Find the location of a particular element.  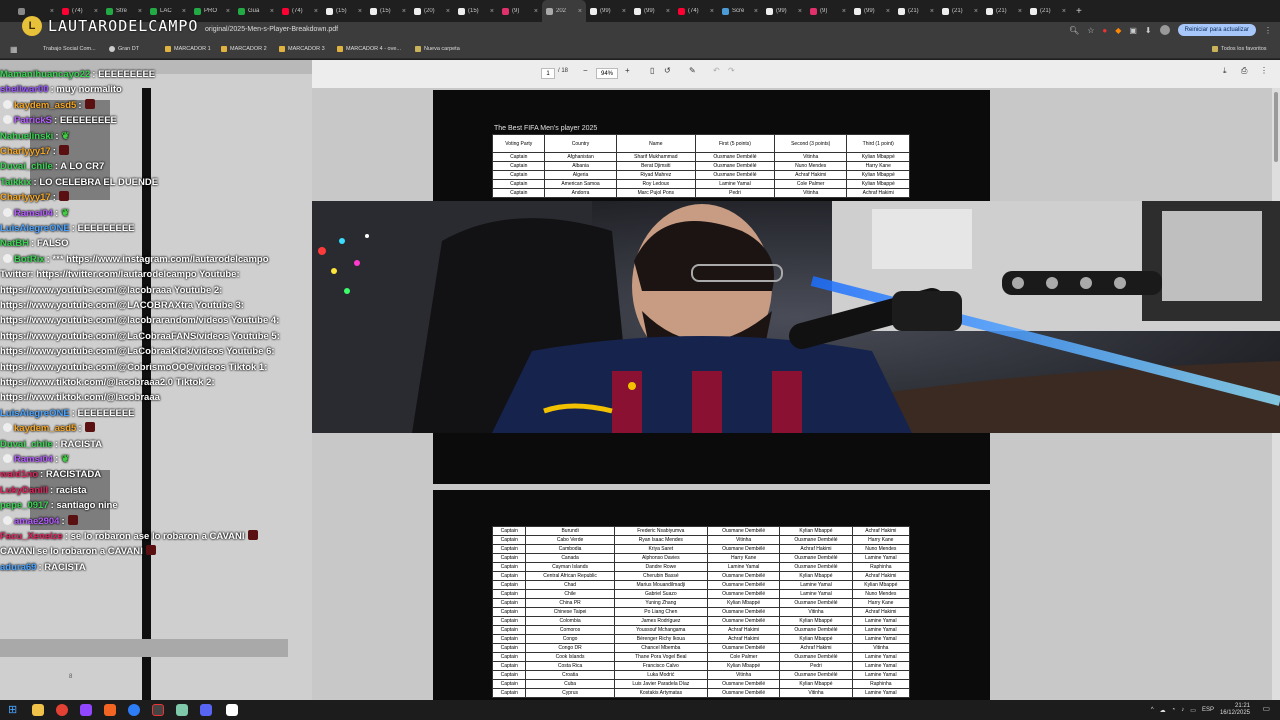

bookmark-marcador-2: MARCADOR 2 is located at coordinates (244, 49).